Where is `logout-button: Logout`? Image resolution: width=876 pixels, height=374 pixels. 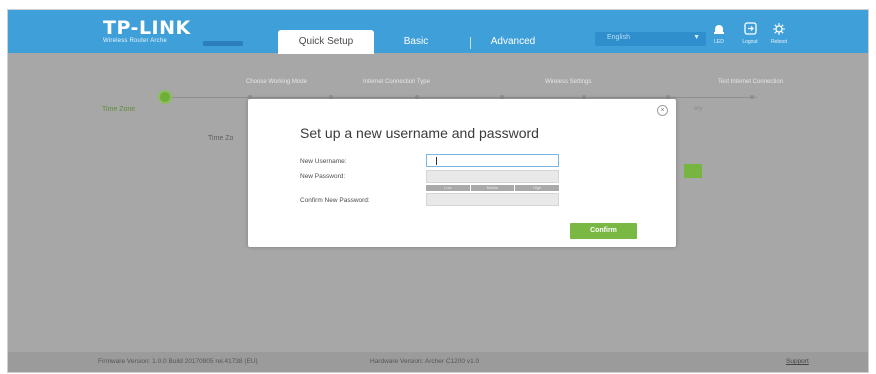
logout-button: Logout is located at coordinates (750, 33).